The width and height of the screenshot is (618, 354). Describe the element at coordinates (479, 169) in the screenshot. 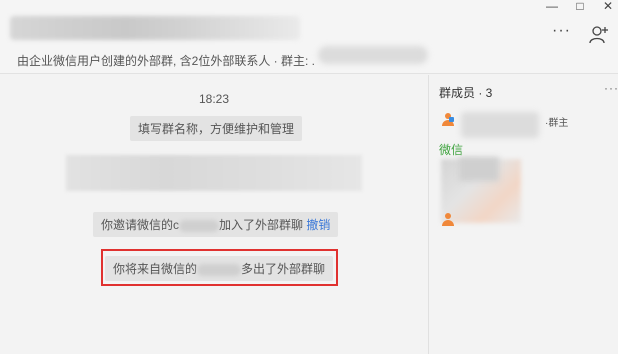

I see `wechat-member-name-blurred` at that location.